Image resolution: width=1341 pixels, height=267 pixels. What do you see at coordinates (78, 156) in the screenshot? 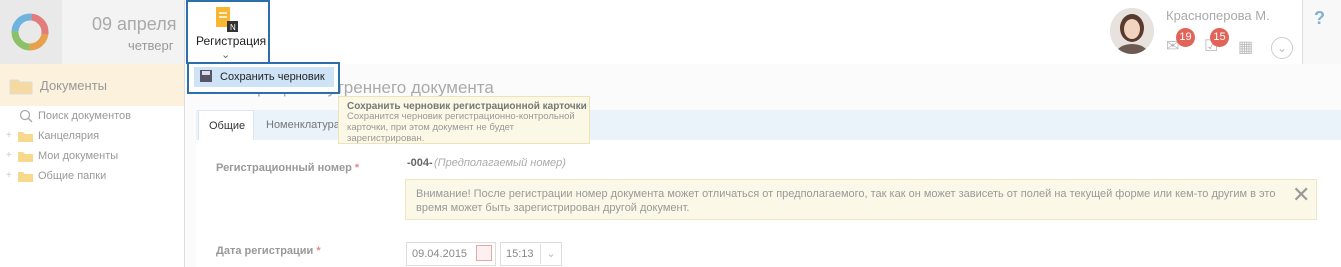
I see `sidebar-item-my-documents: Мои документы` at bounding box center [78, 156].